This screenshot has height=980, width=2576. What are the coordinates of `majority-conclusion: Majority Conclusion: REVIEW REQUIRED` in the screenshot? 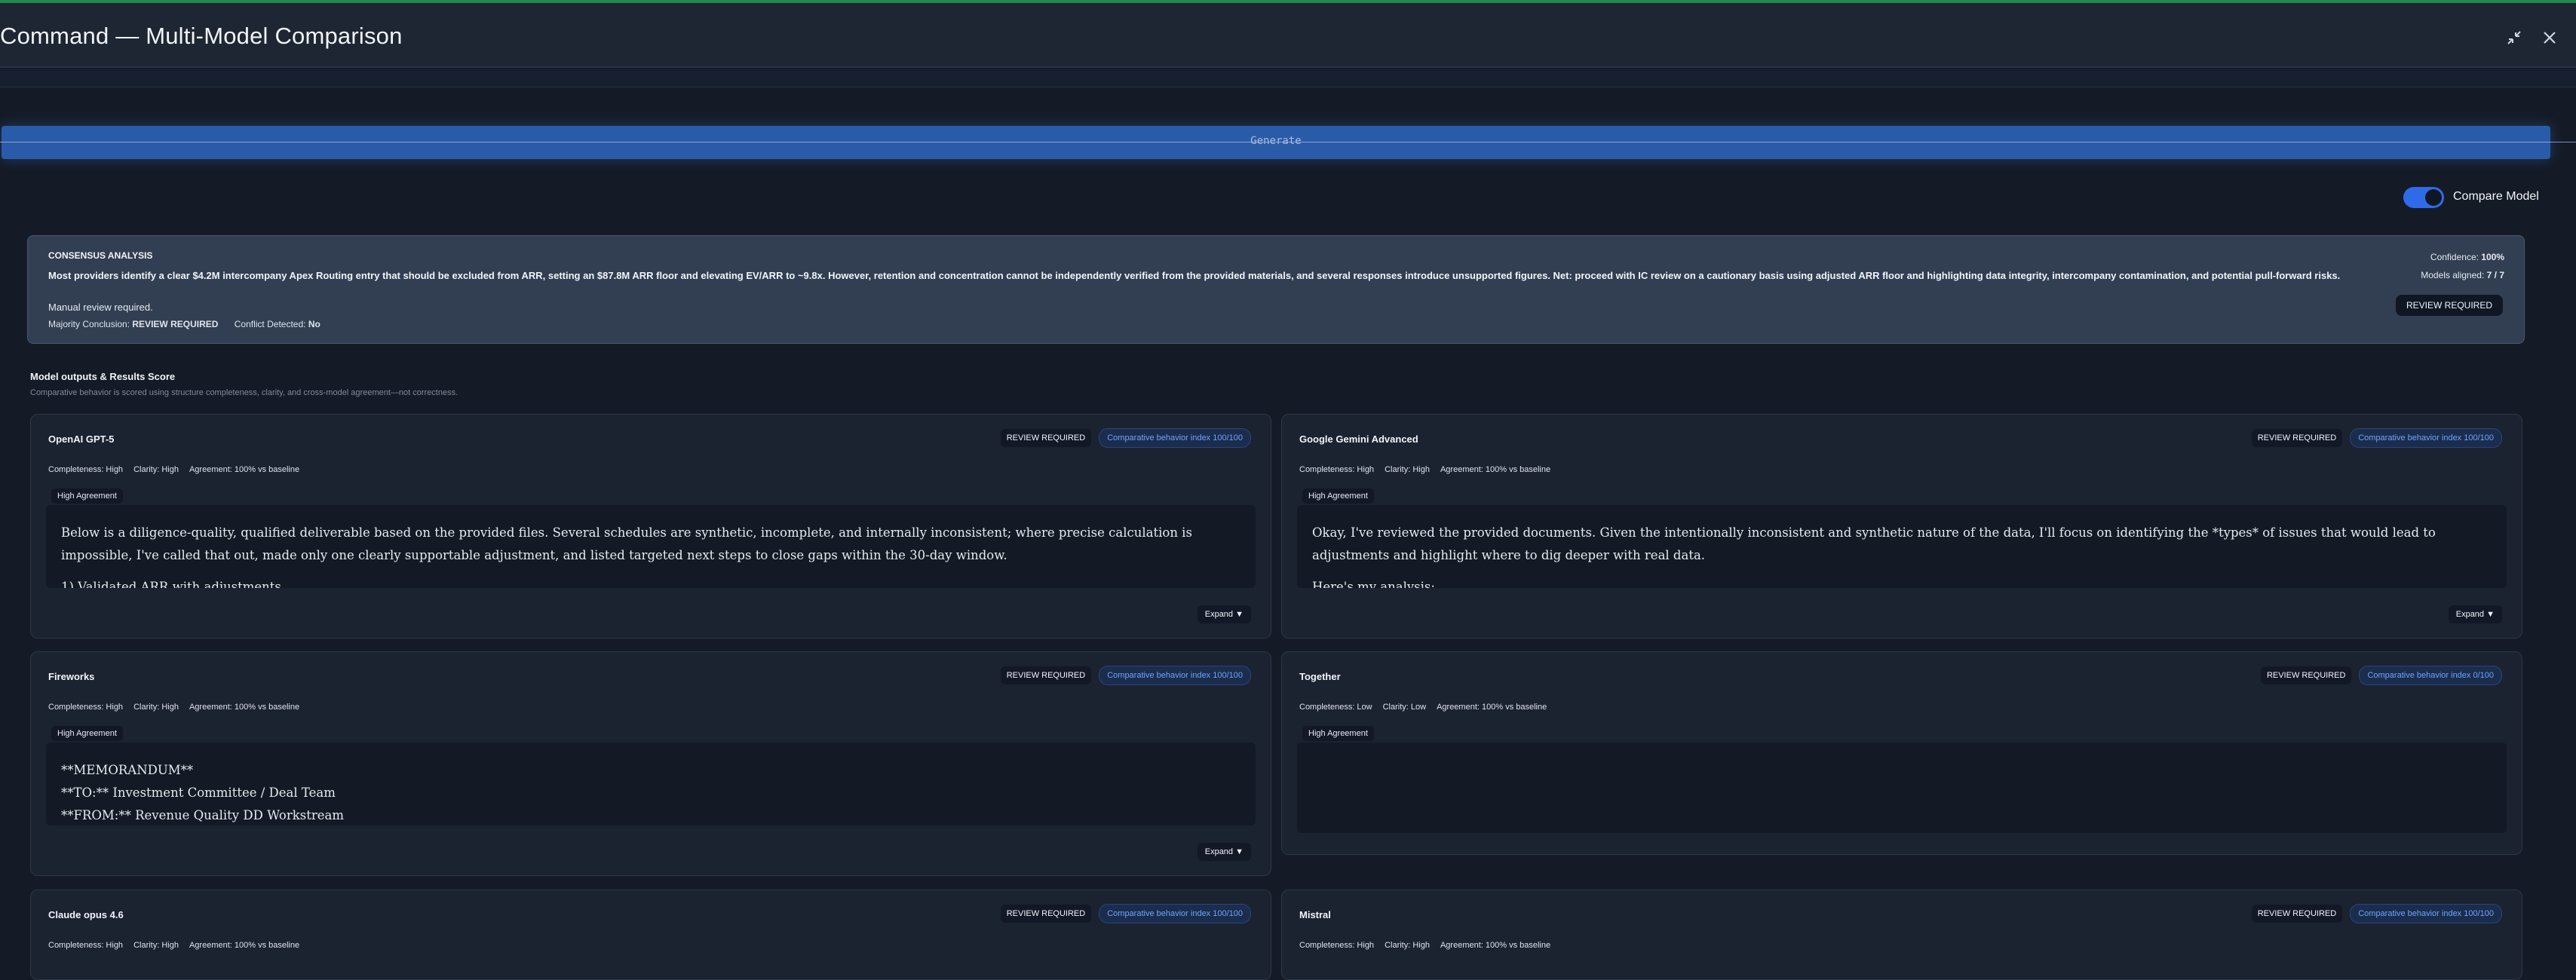 It's located at (133, 324).